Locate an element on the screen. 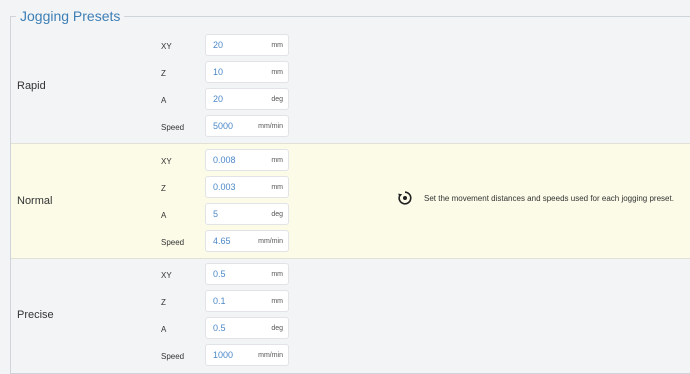 The image size is (690, 374). normal-xy-input: 0.008 mm is located at coordinates (247, 160).